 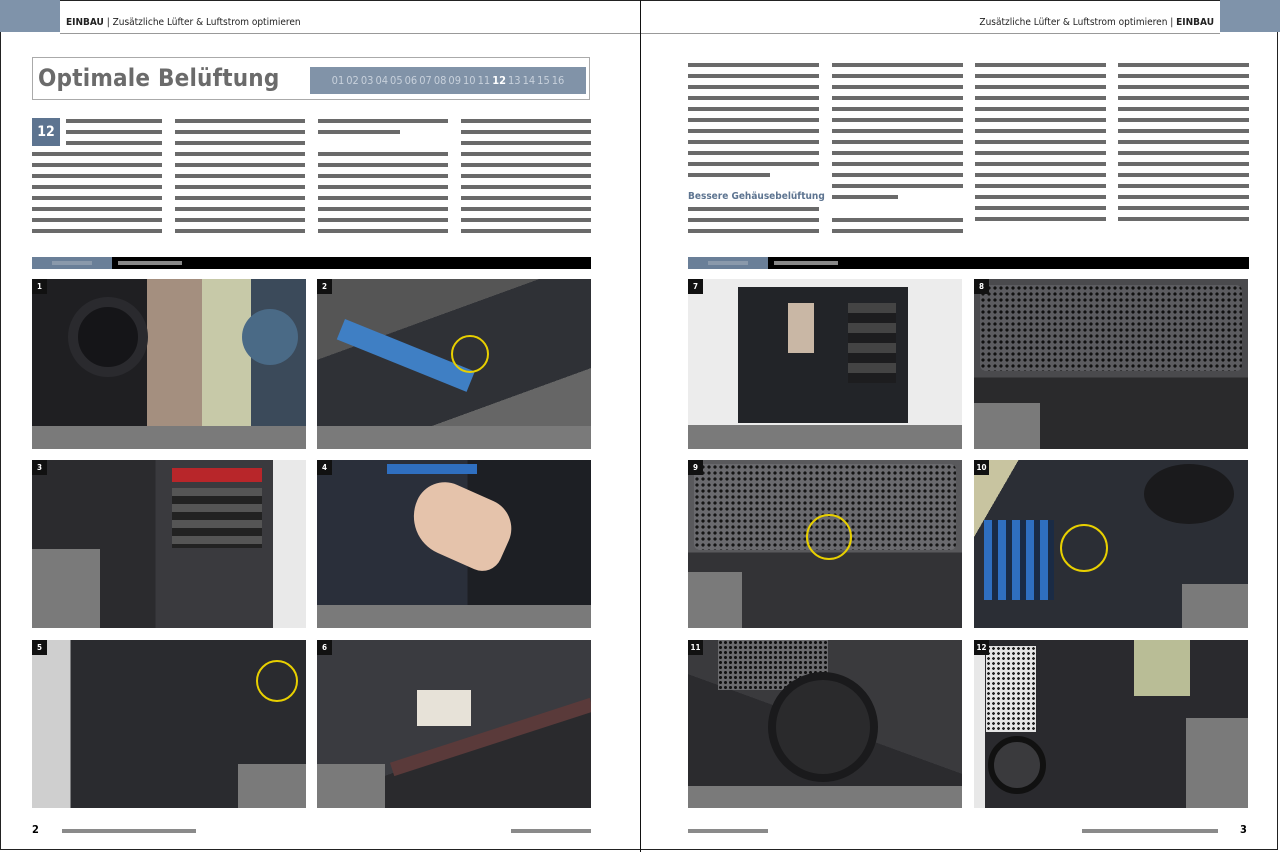 I want to click on photo: 1, so click(x=169, y=364).